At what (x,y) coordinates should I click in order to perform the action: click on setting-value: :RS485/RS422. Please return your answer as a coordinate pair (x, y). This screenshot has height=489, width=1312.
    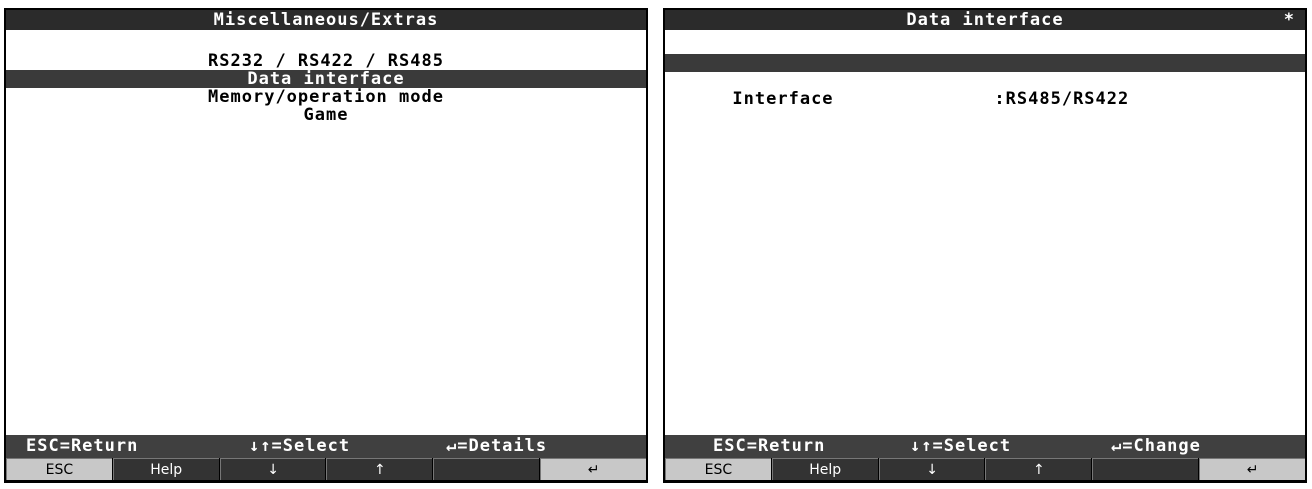
    Looking at the image, I should click on (1062, 99).